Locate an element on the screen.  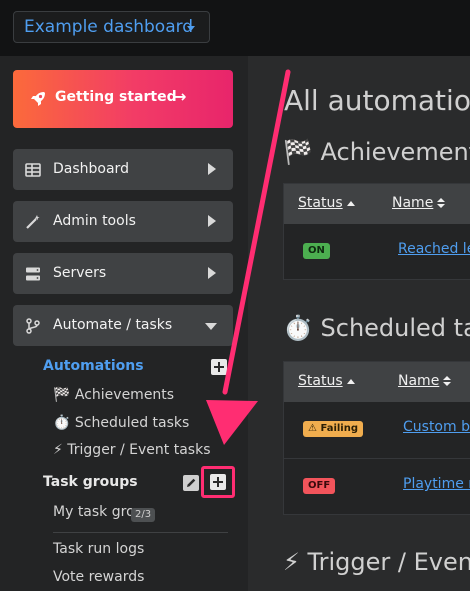
sidebar-item-achievements: 🏁 Achievements is located at coordinates (113, 395).